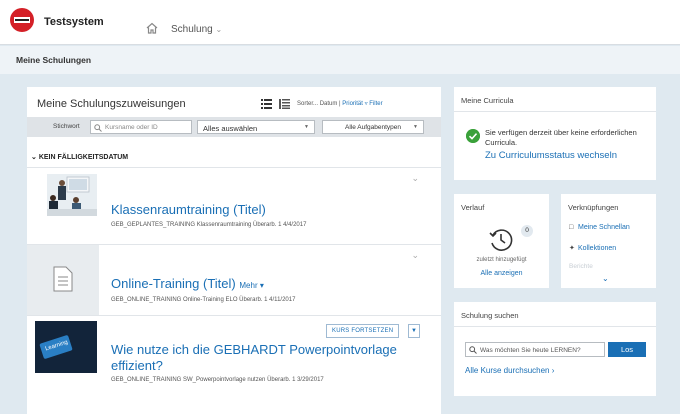  I want to click on more-link: Mehr ▾, so click(251, 285).